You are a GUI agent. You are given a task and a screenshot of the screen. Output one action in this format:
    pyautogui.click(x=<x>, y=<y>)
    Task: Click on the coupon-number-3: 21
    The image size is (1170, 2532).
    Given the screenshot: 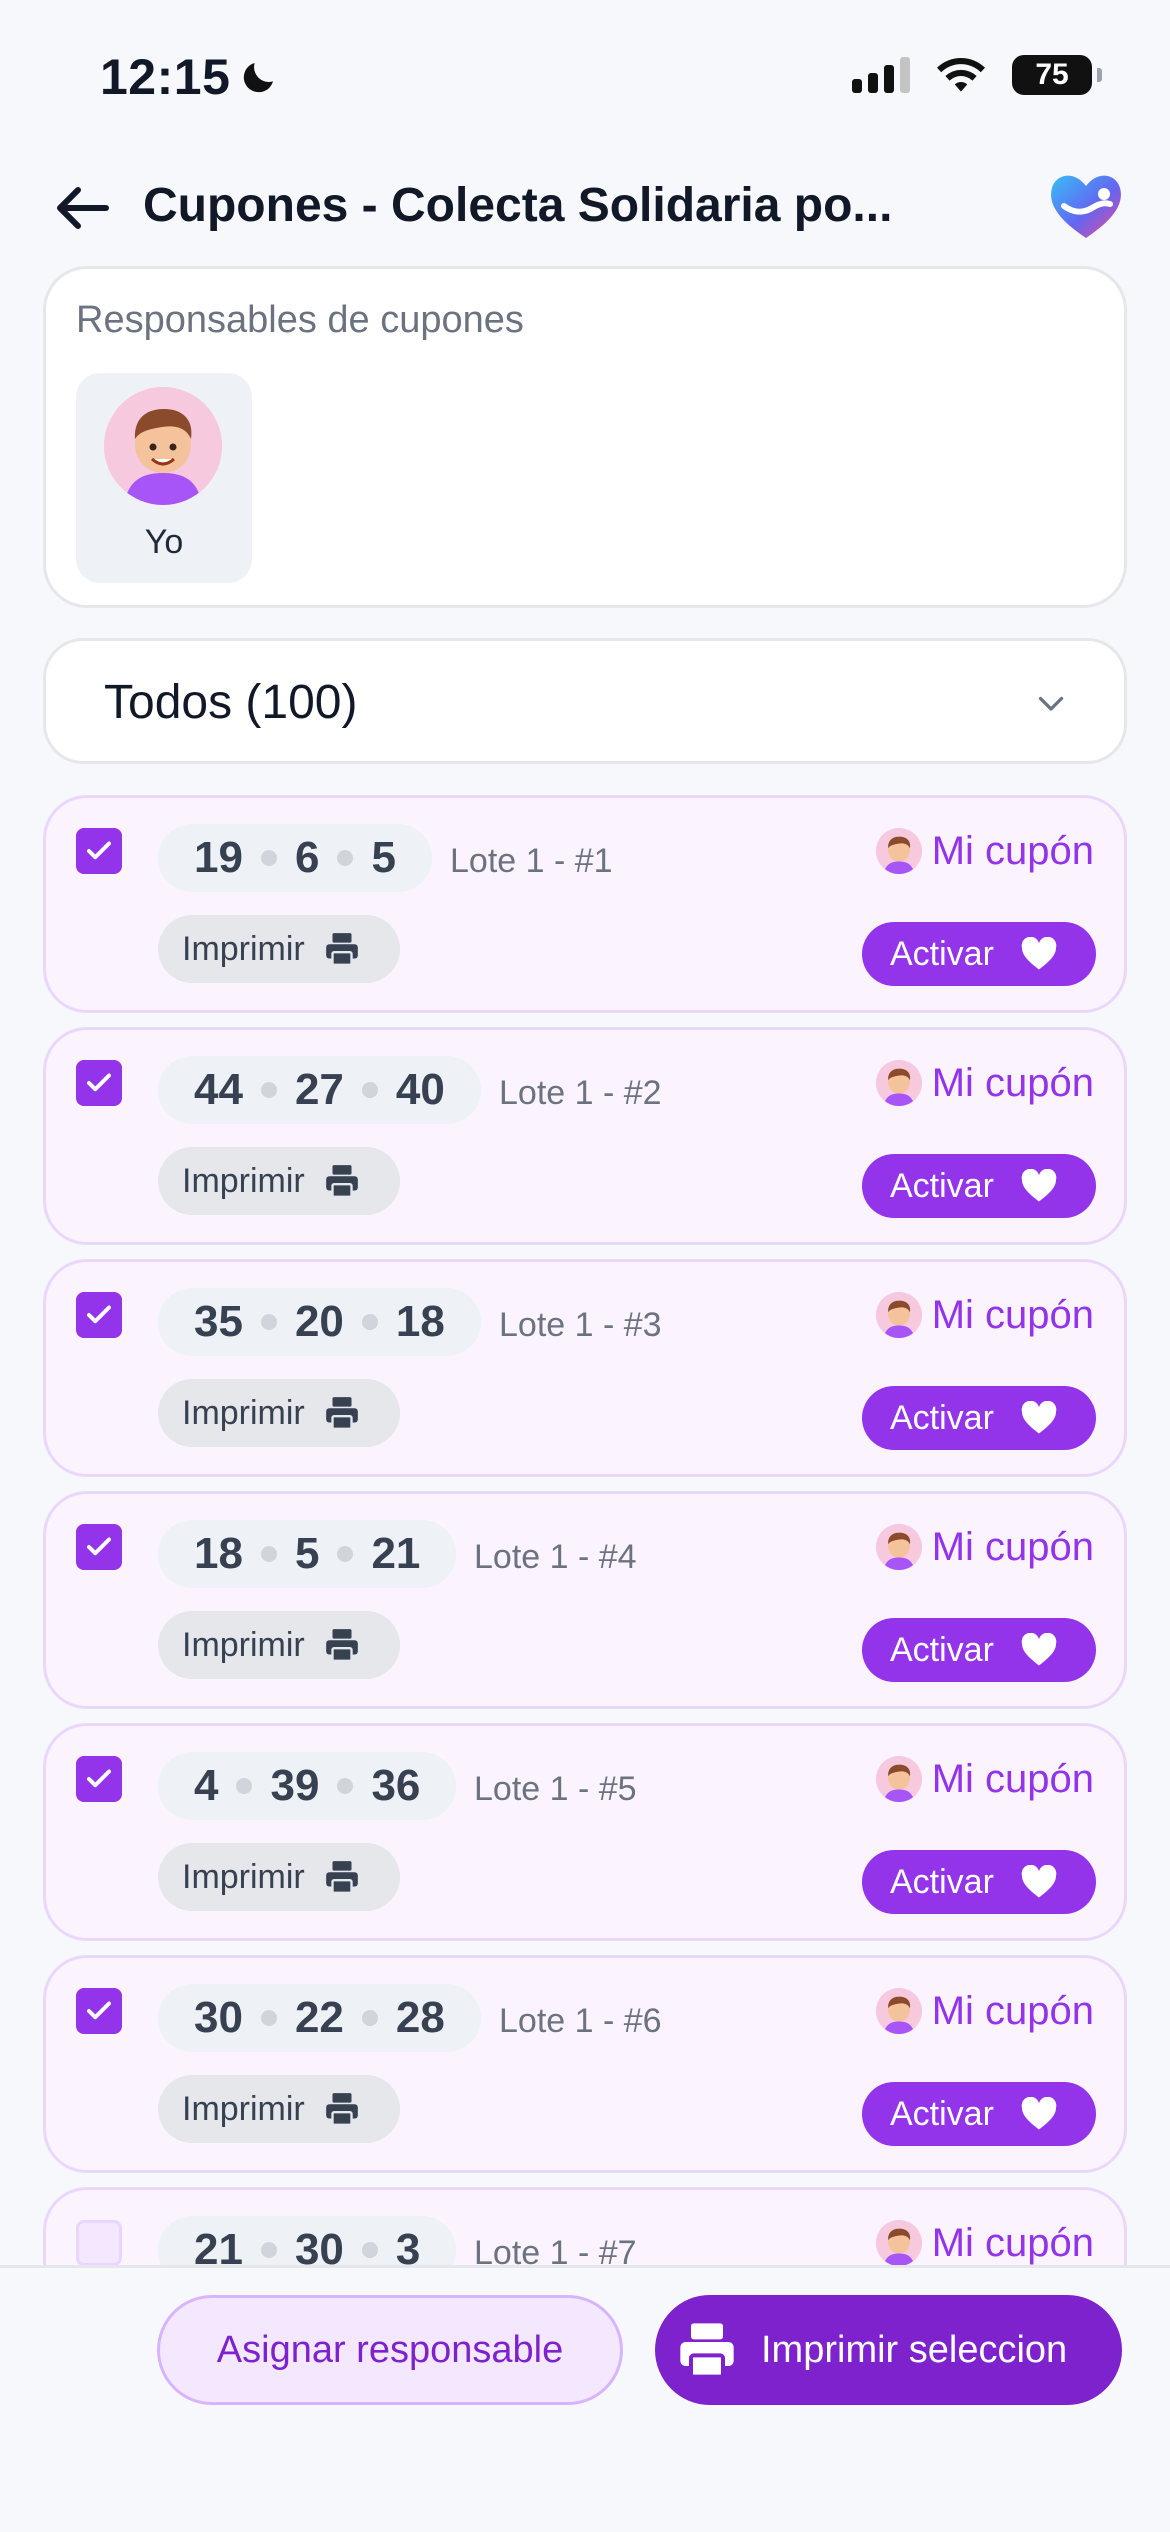 What is the action you would take?
    pyautogui.click(x=396, y=1553)
    